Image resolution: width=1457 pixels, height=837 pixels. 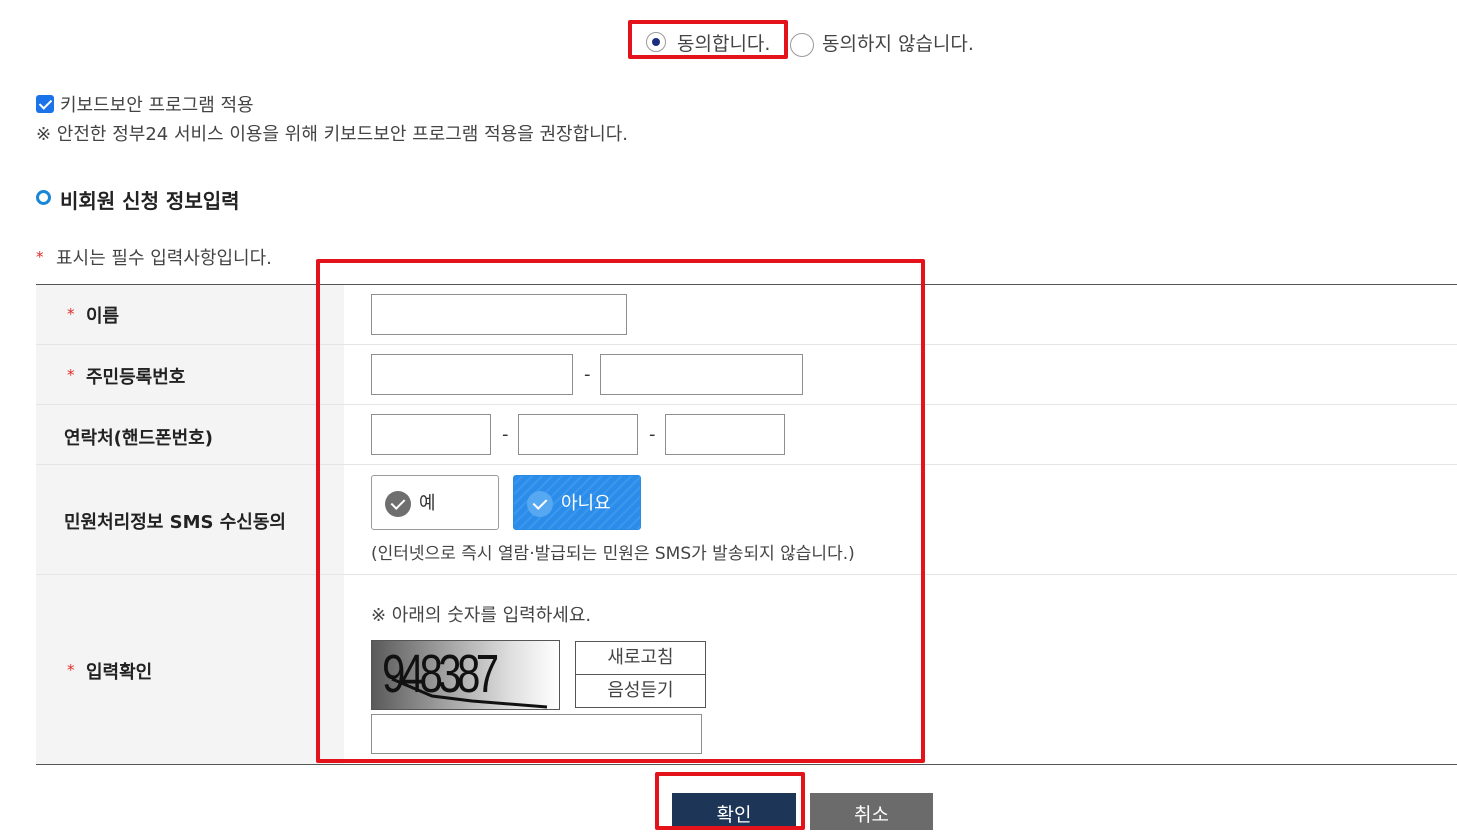 I want to click on agree-highlight-box, so click(x=708, y=39).